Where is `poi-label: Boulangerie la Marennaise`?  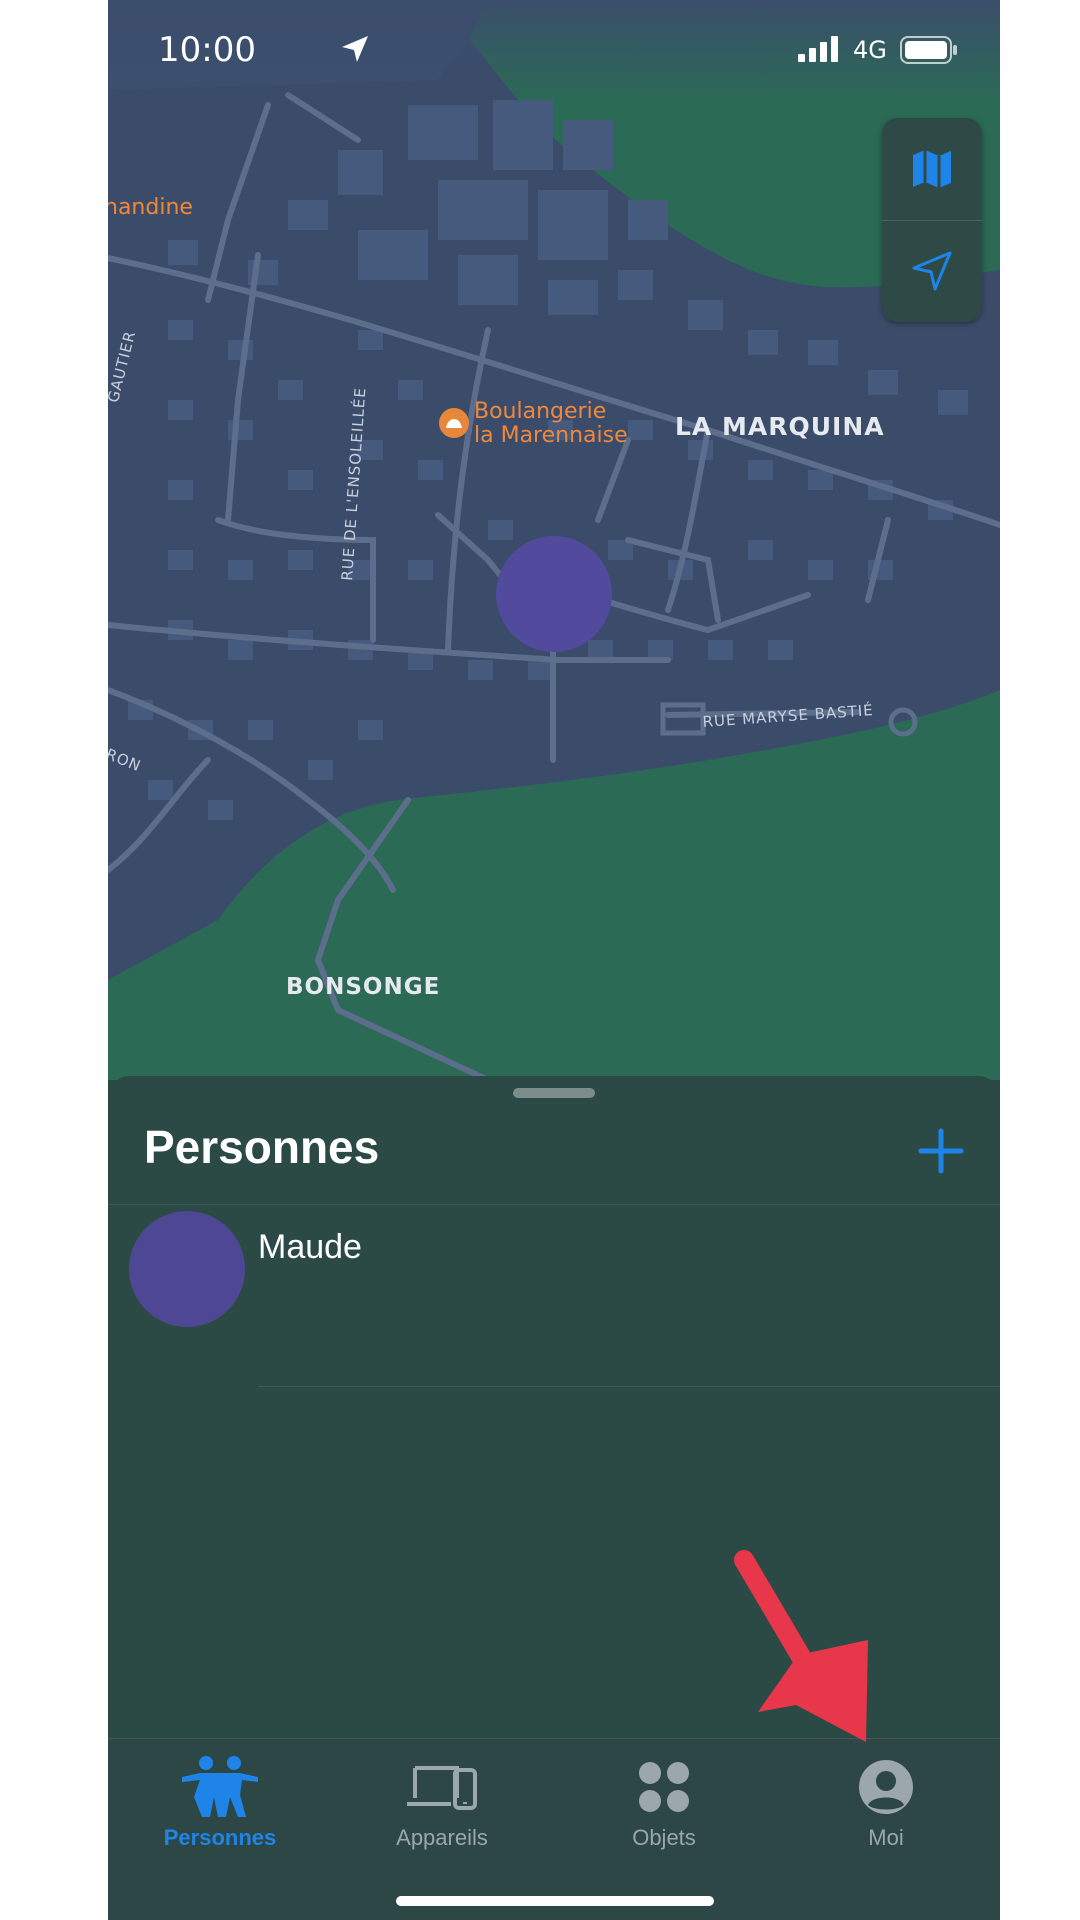 poi-label: Boulangerie la Marennaise is located at coordinates (551, 424).